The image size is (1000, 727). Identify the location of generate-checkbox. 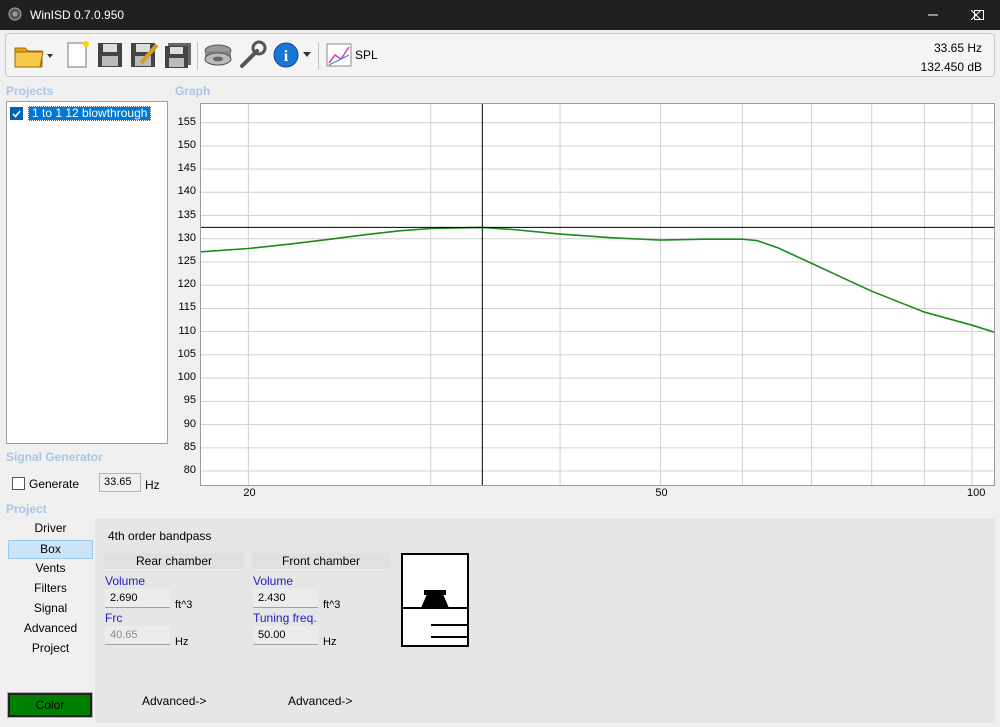
(18, 483).